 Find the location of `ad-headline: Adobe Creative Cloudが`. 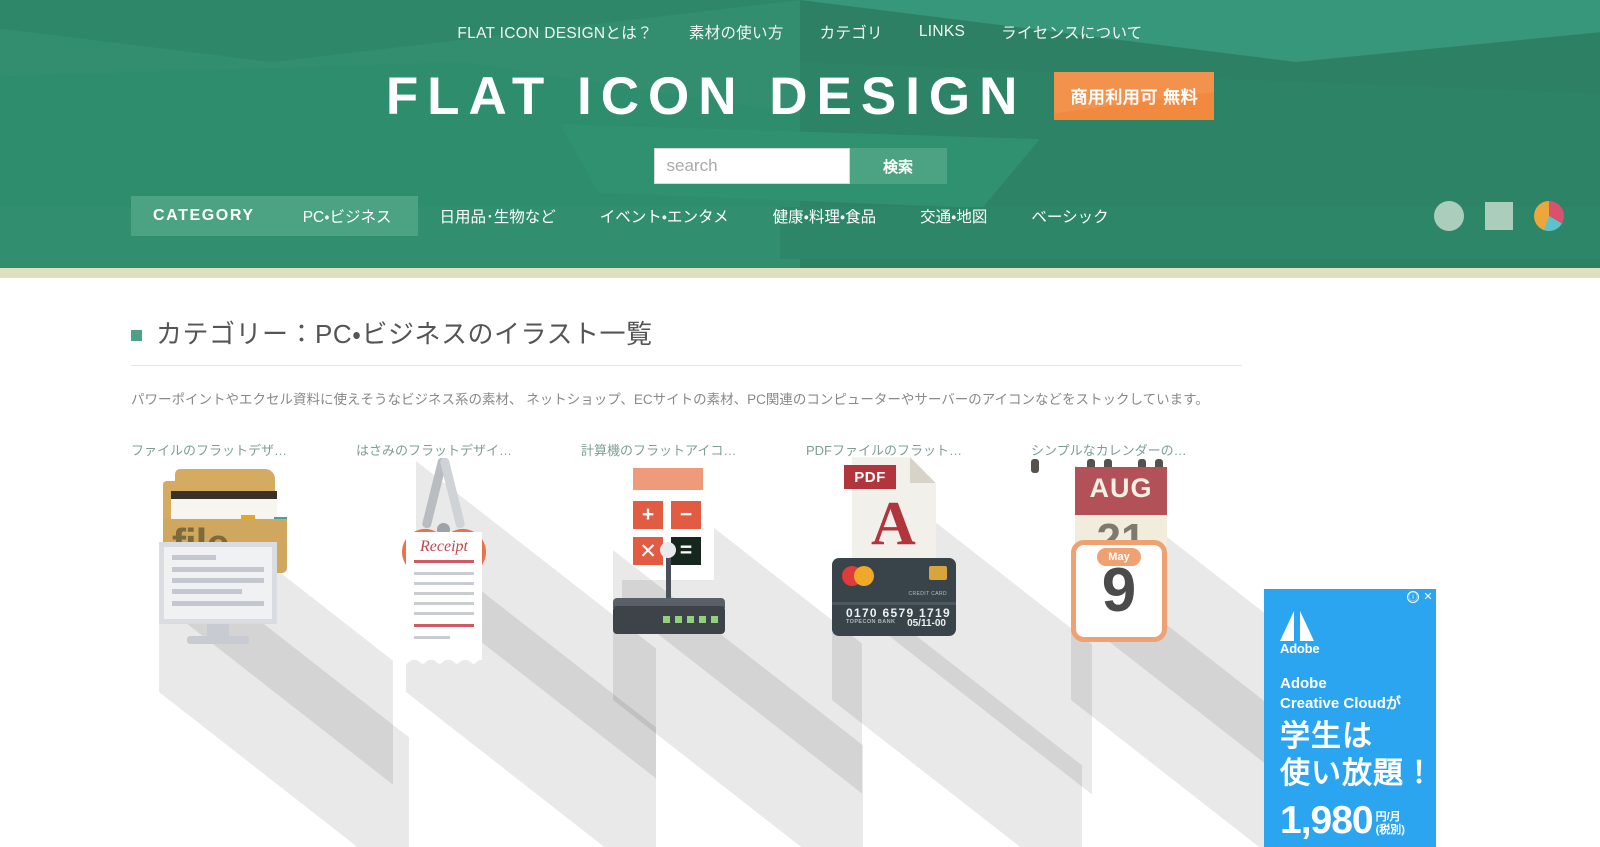

ad-headline: Adobe Creative Cloudが is located at coordinates (1358, 693).